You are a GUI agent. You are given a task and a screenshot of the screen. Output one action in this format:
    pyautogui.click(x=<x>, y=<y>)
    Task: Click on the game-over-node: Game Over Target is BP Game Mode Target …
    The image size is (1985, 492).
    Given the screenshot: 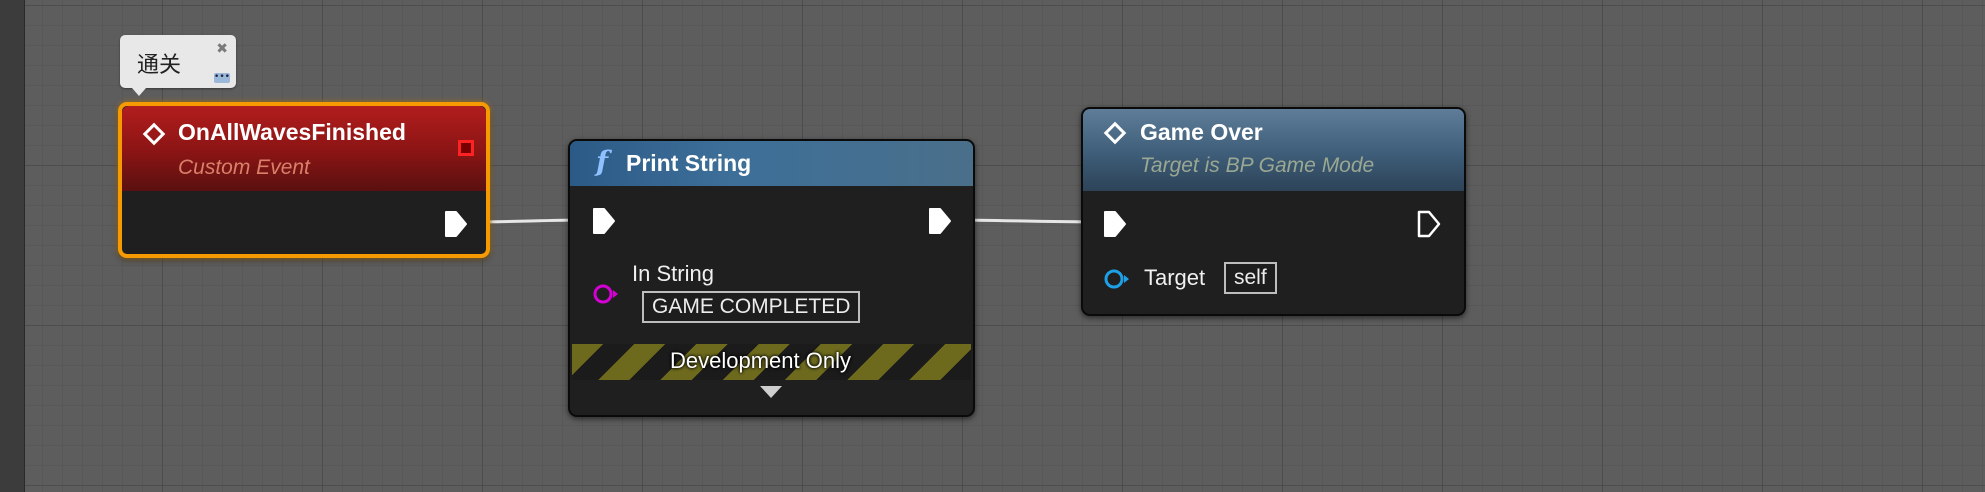 What is the action you would take?
    pyautogui.click(x=1273, y=211)
    